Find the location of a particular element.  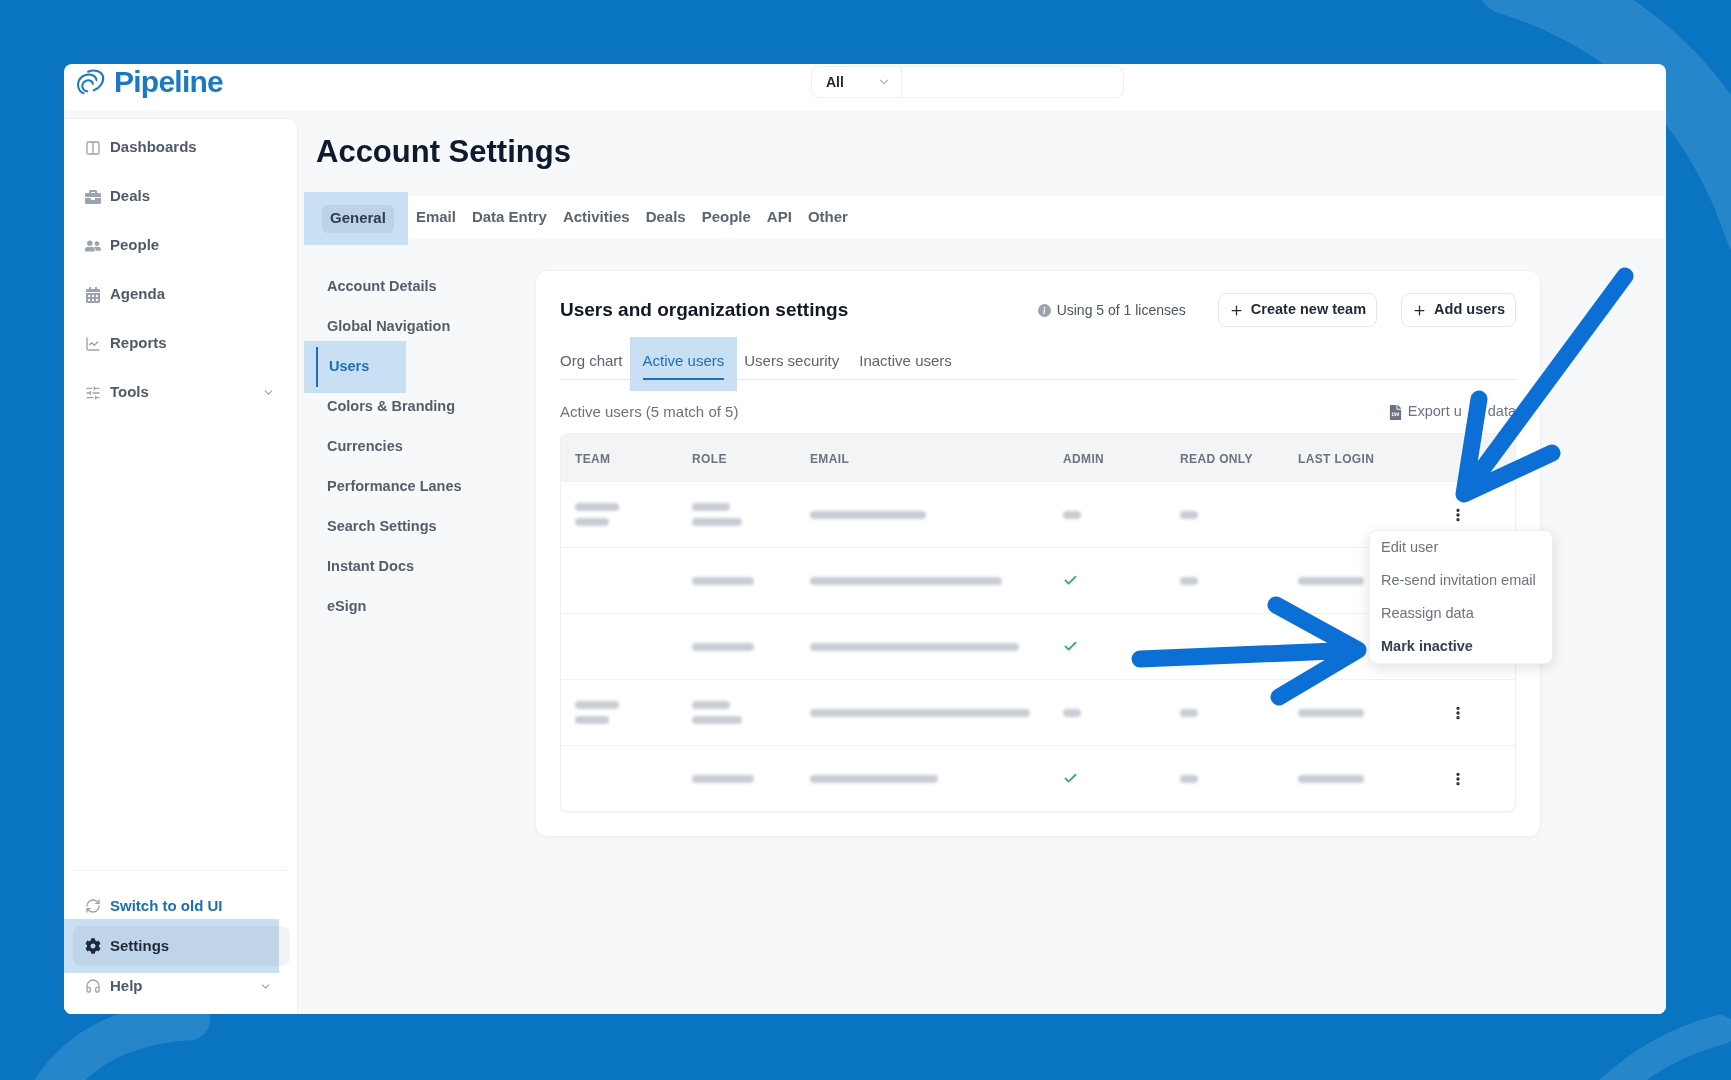

users-tab: Inactive users is located at coordinates (905, 362).